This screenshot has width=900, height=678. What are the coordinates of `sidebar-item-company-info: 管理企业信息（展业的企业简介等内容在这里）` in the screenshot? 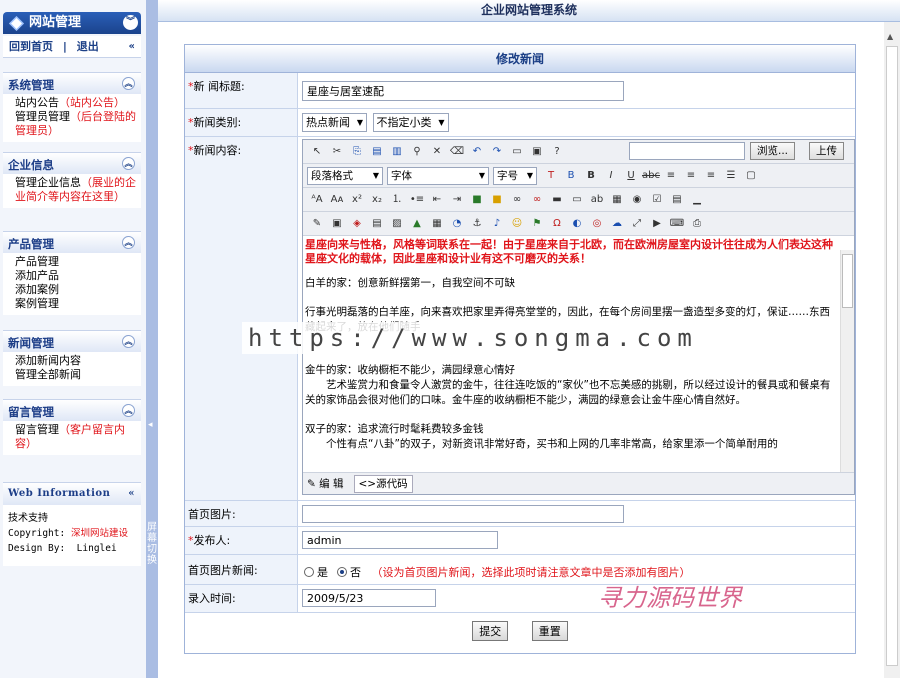 It's located at (78, 190).